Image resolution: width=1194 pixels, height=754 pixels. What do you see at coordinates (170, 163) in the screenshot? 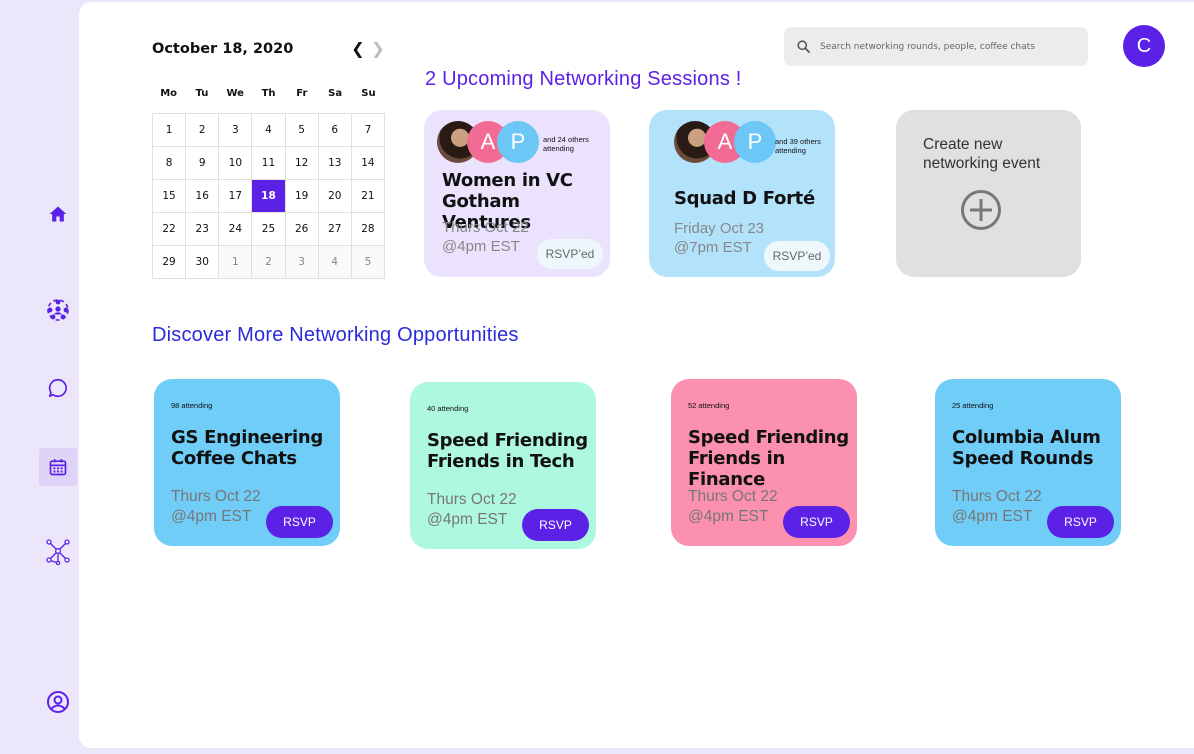
I see `calendar-day: 8` at bounding box center [170, 163].